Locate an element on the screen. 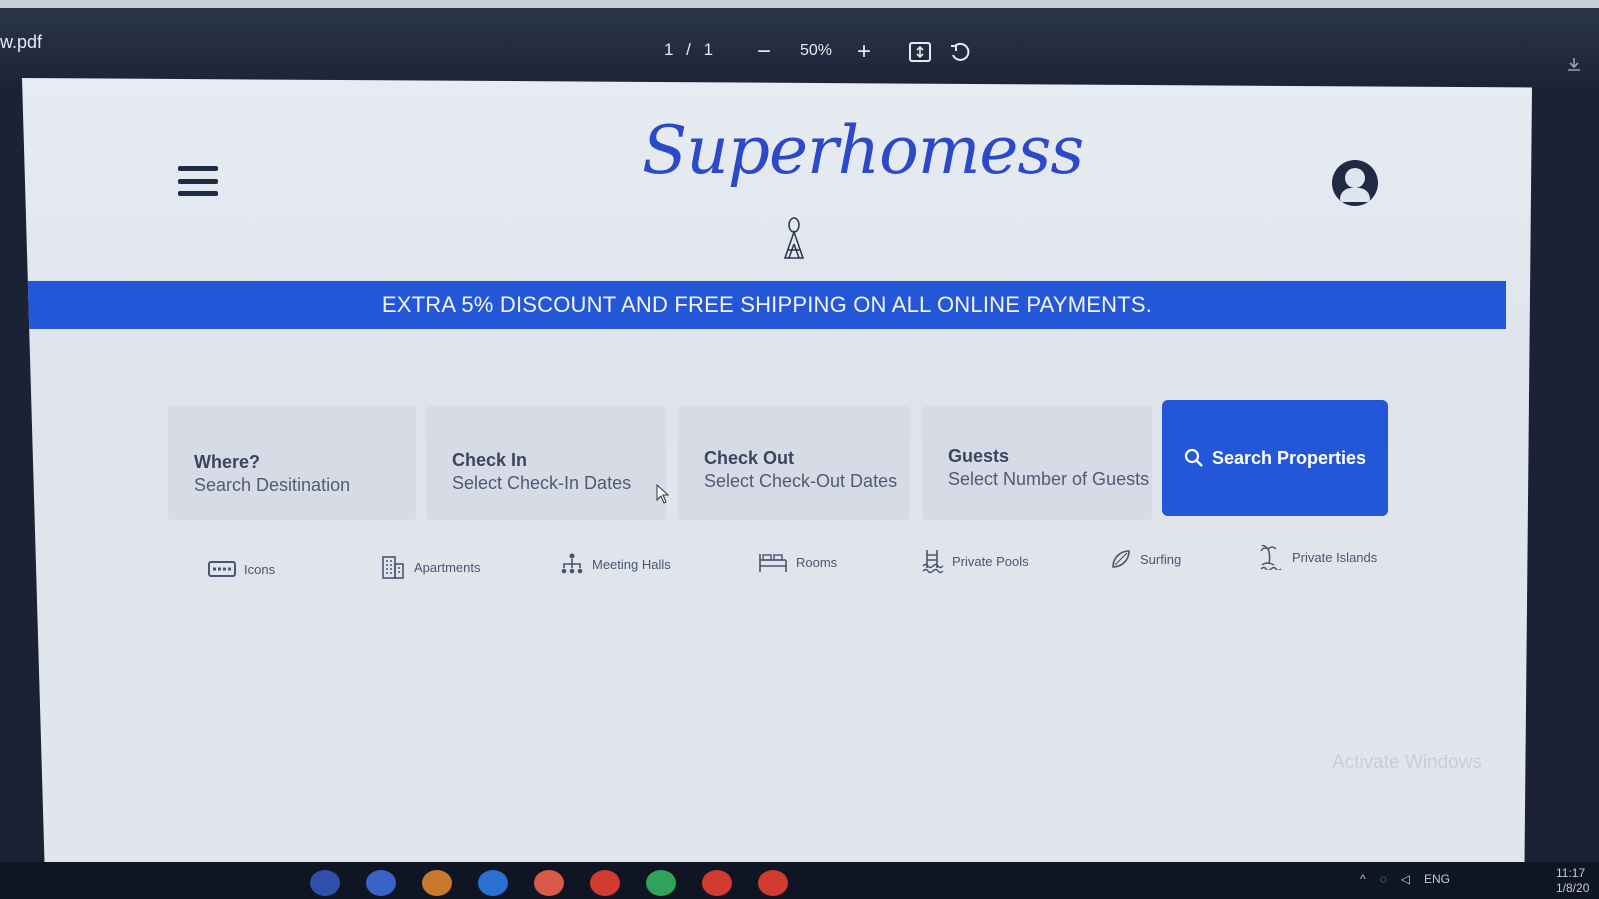 This screenshot has height=899, width=1599. check-out-field: Check Out Select Check-Out Dates is located at coordinates (794, 463).